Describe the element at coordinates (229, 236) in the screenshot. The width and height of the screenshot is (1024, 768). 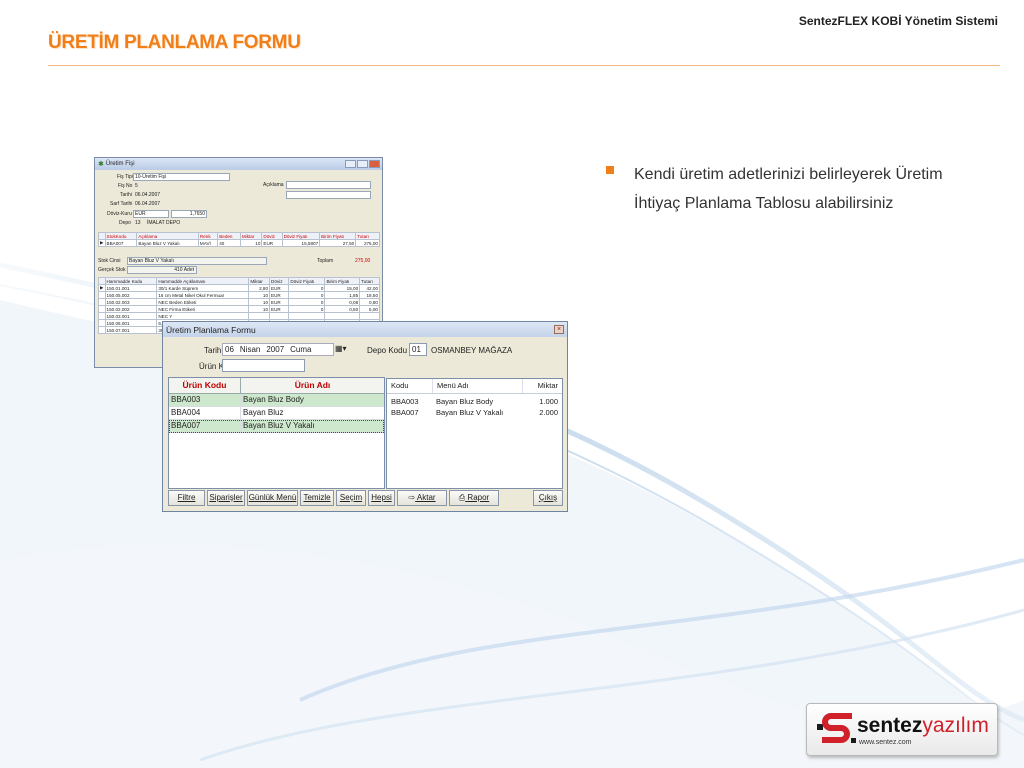
I see `slip-column-header: Beden` at that location.